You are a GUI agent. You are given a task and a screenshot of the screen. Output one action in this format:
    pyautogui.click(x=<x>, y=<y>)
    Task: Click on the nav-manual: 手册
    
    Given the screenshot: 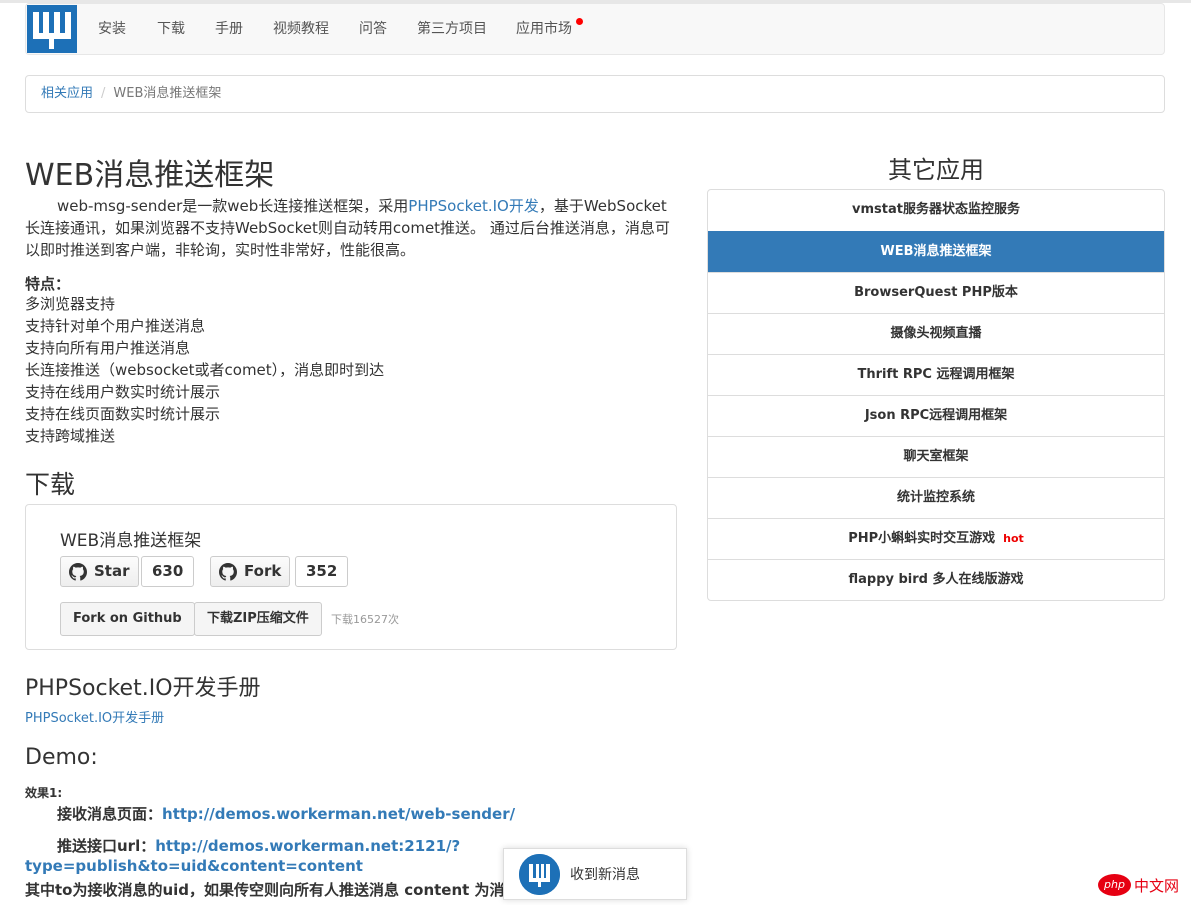 What is the action you would take?
    pyautogui.click(x=229, y=29)
    